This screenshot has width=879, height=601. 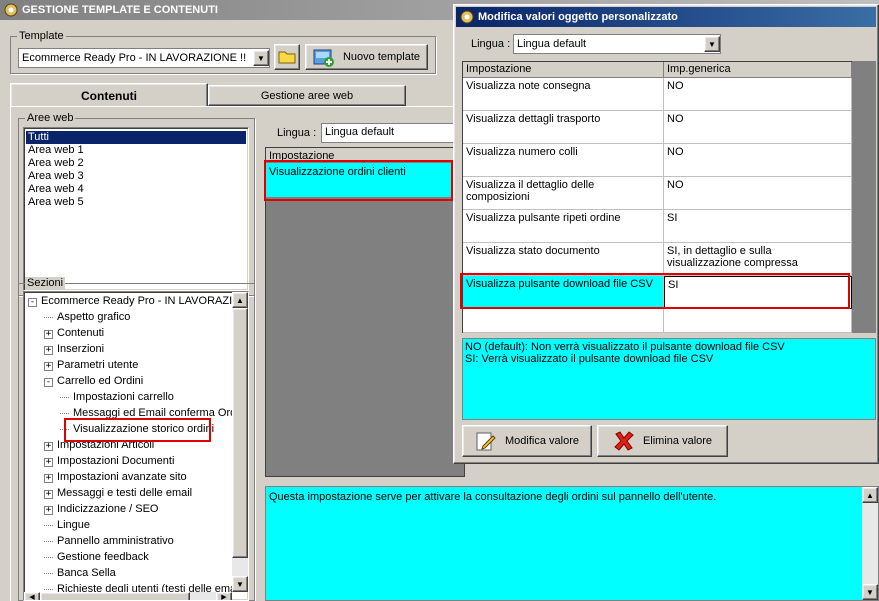 What do you see at coordinates (240, 433) in the screenshot?
I see `scroll-thumb` at bounding box center [240, 433].